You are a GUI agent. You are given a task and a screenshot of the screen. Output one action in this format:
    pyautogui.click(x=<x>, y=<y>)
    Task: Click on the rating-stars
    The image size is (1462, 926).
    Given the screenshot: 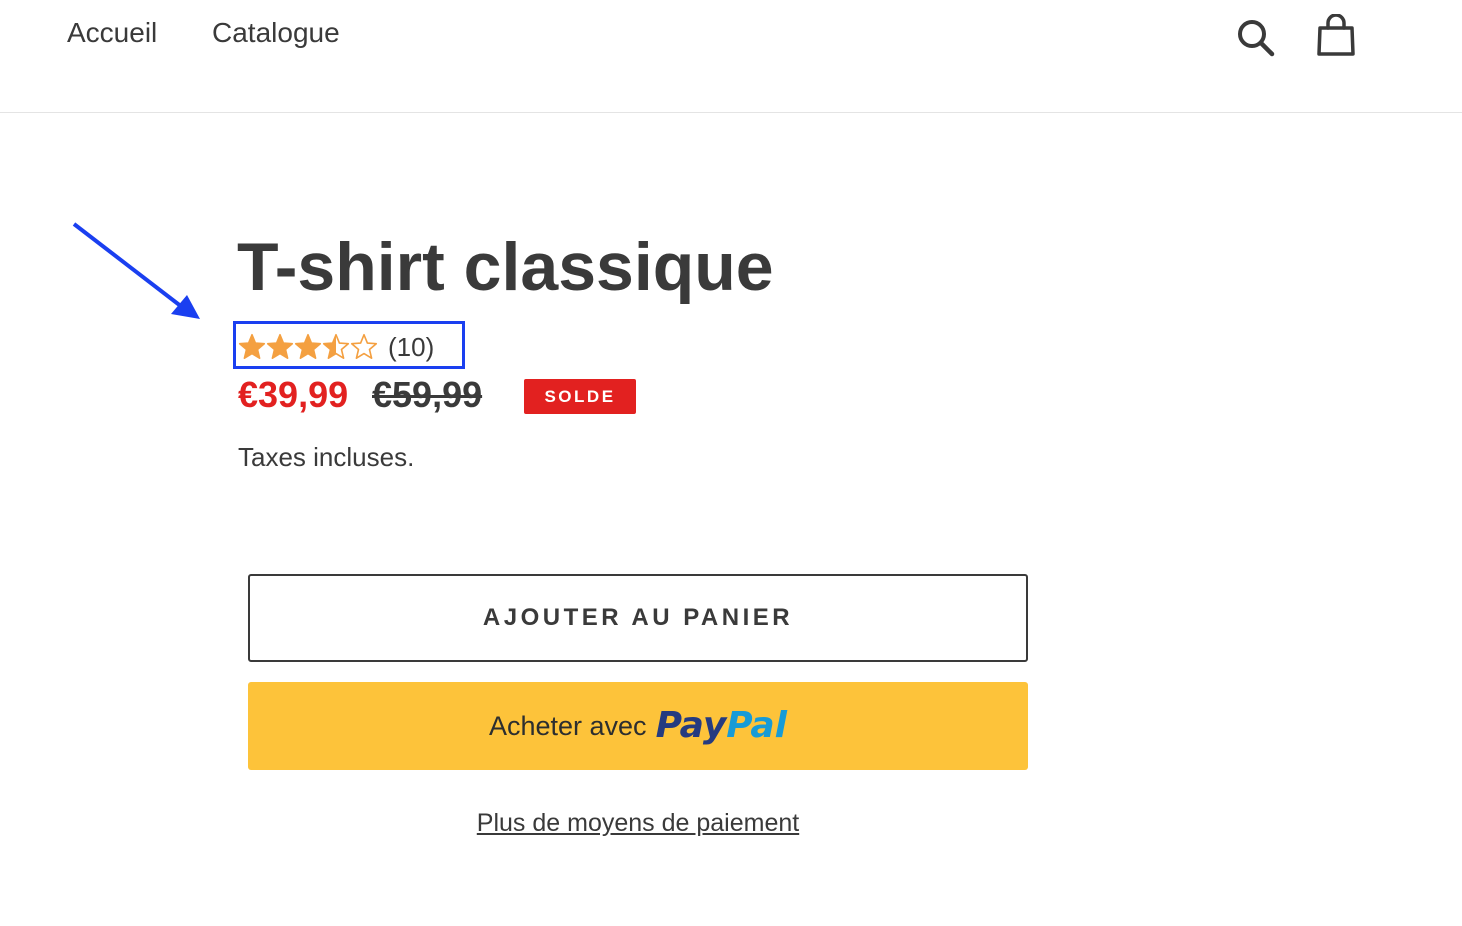 What is the action you would take?
    pyautogui.click(x=308, y=347)
    